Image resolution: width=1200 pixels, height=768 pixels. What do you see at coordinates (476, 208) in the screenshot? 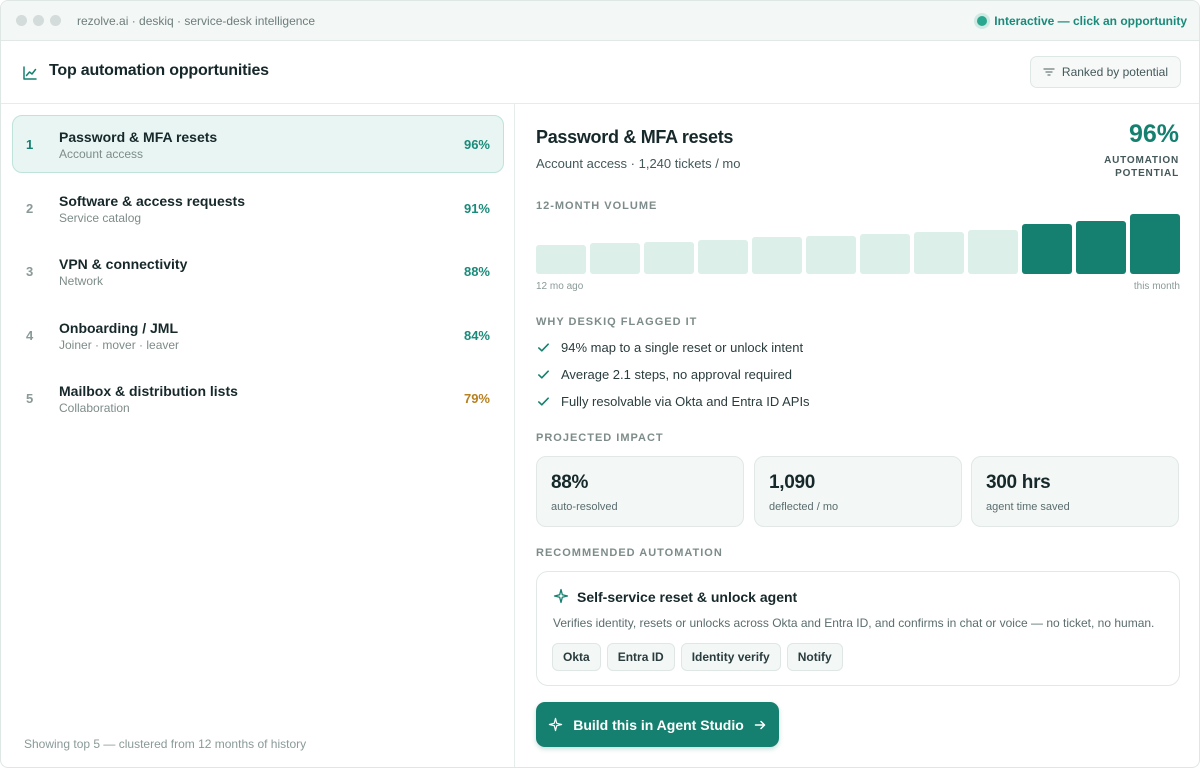
I see `opportunity-percent: 91%` at bounding box center [476, 208].